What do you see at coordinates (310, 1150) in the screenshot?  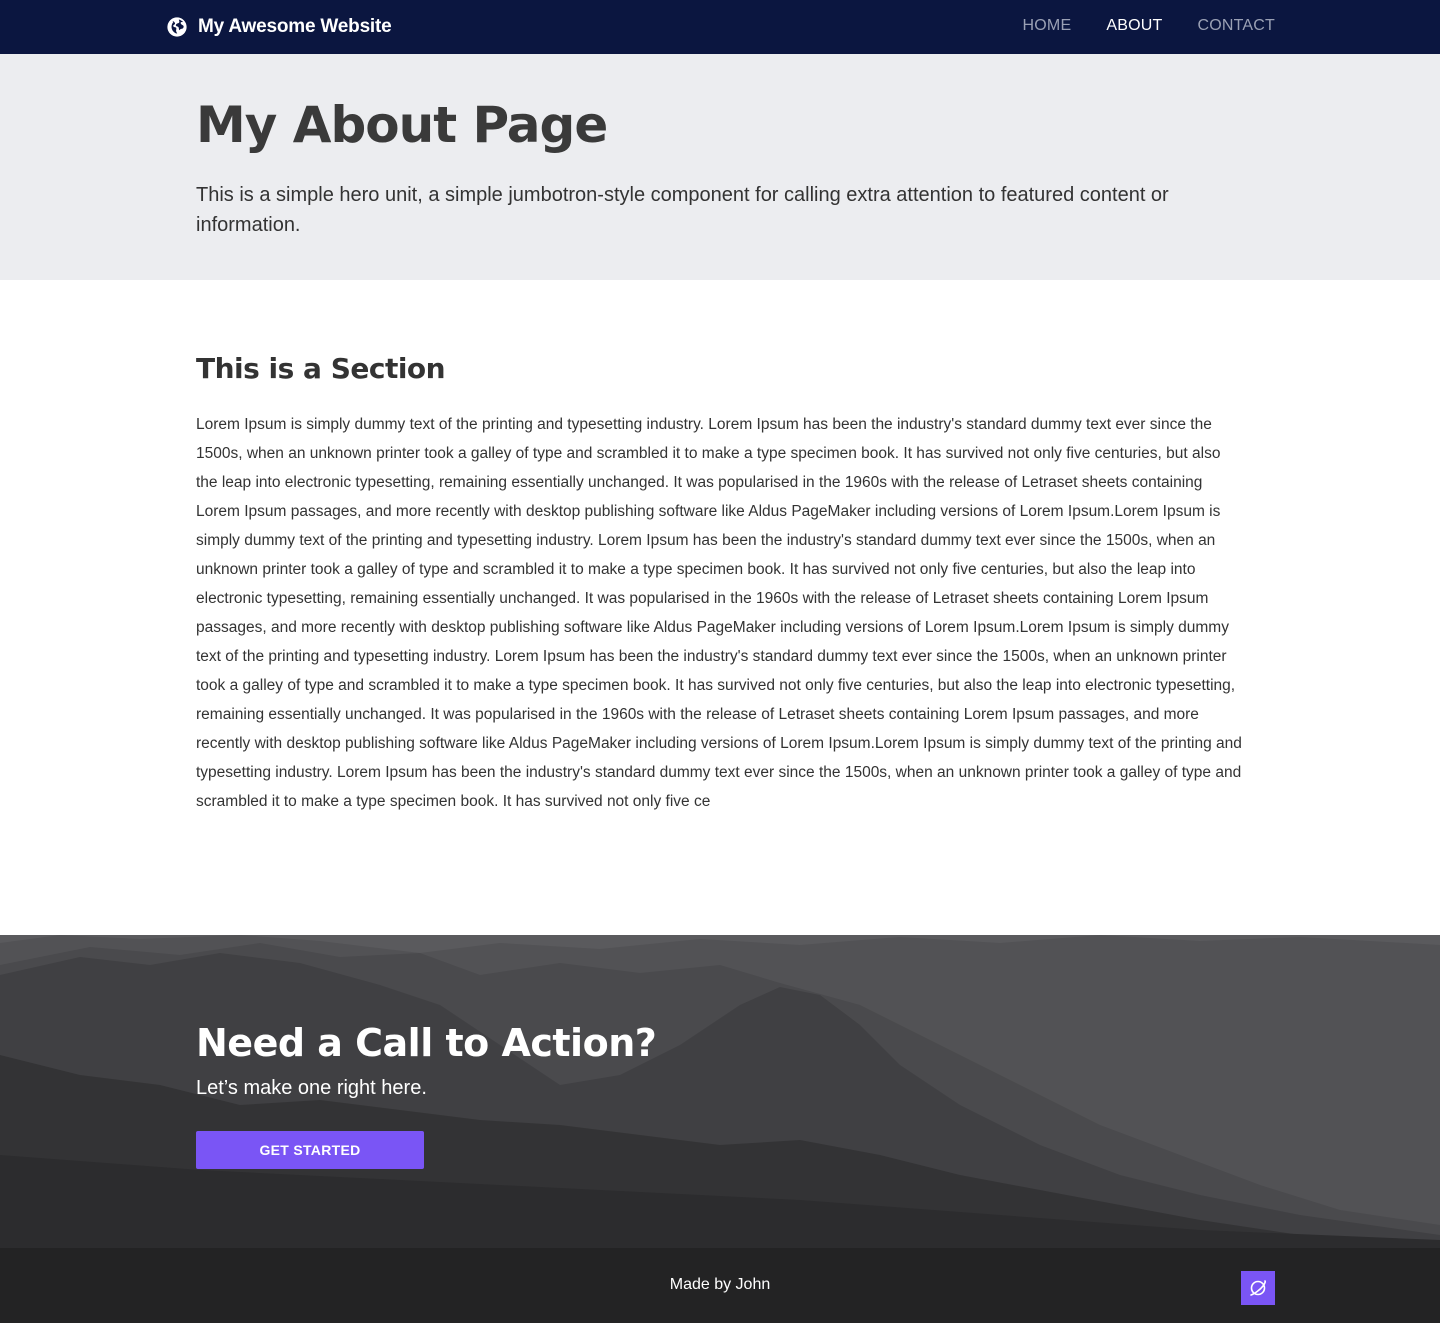 I see `get-started-button: GET STARTED` at bounding box center [310, 1150].